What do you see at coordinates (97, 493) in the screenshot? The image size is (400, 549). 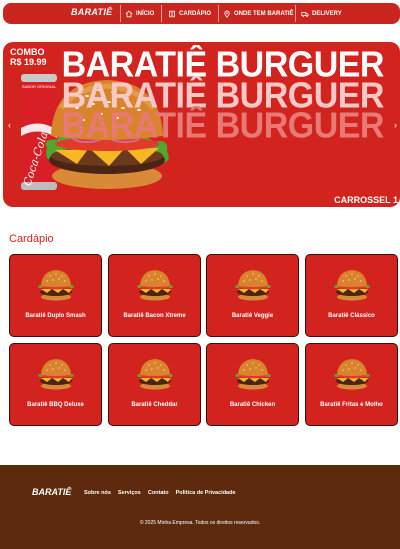 I see `footer-link-sobre: Sobre nós` at bounding box center [97, 493].